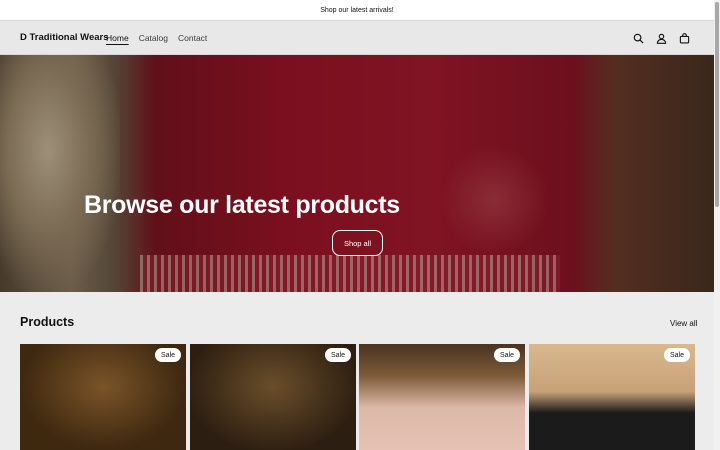  I want to click on view-all-link: View all, so click(683, 323).